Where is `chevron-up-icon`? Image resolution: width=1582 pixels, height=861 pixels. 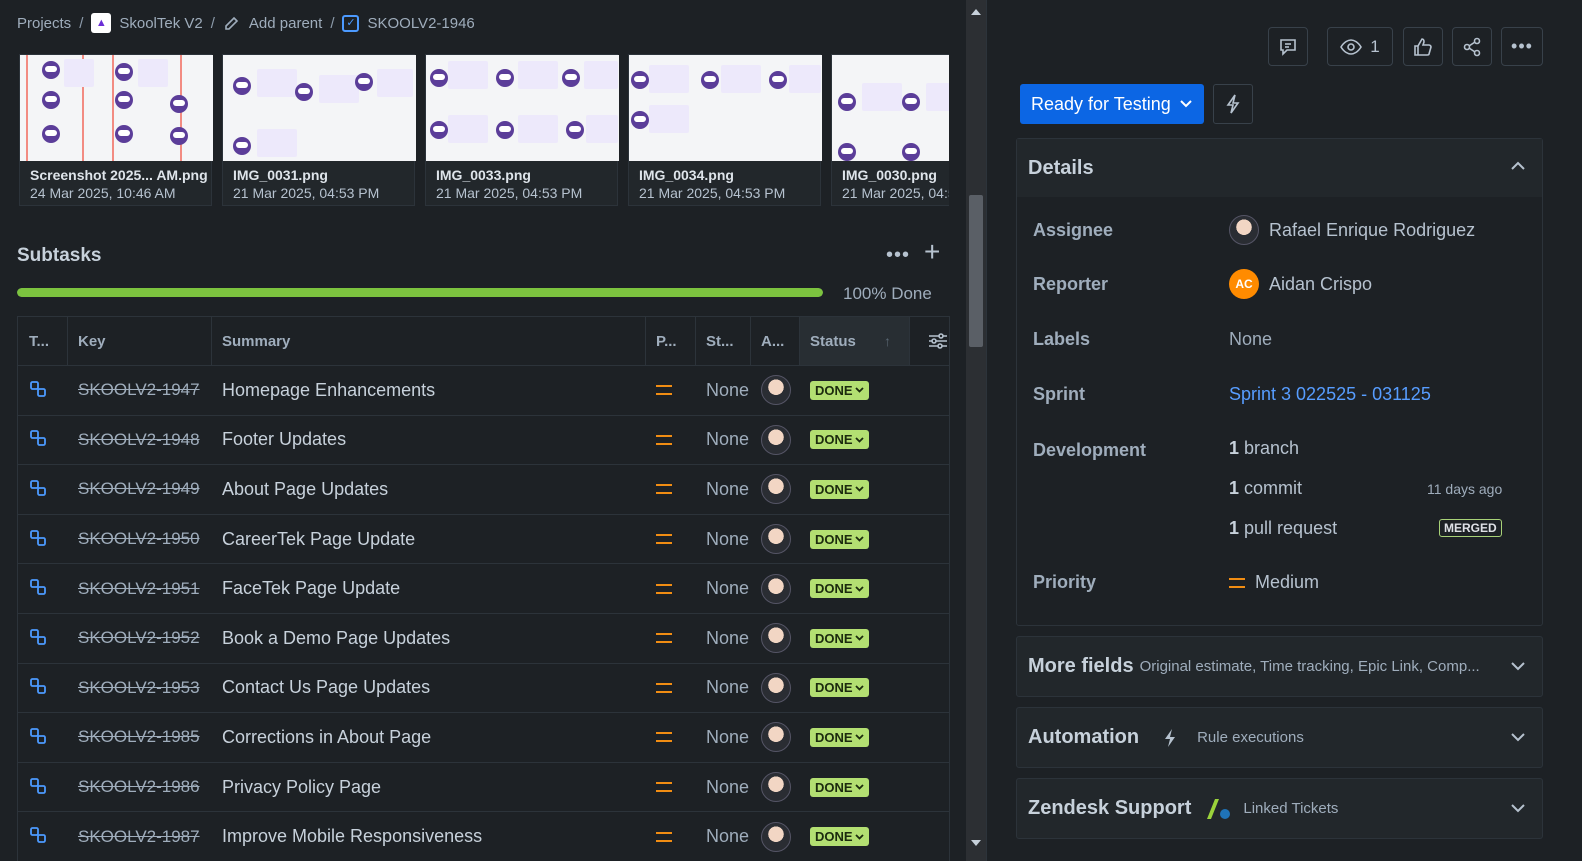 chevron-up-icon is located at coordinates (1518, 165).